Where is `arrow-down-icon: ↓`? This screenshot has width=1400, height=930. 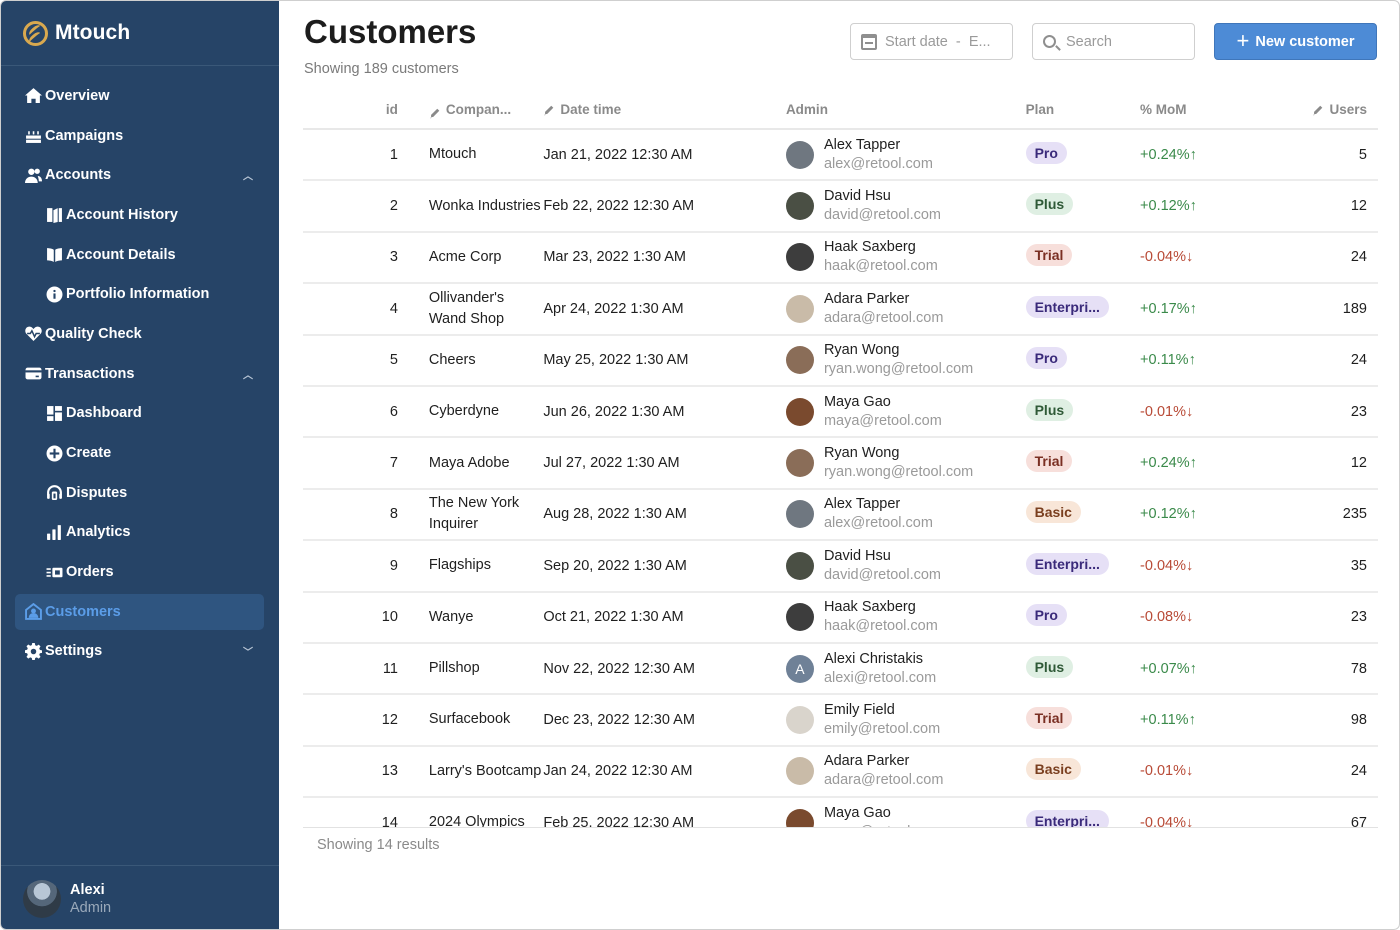
arrow-down-icon: ↓ is located at coordinates (1190, 565).